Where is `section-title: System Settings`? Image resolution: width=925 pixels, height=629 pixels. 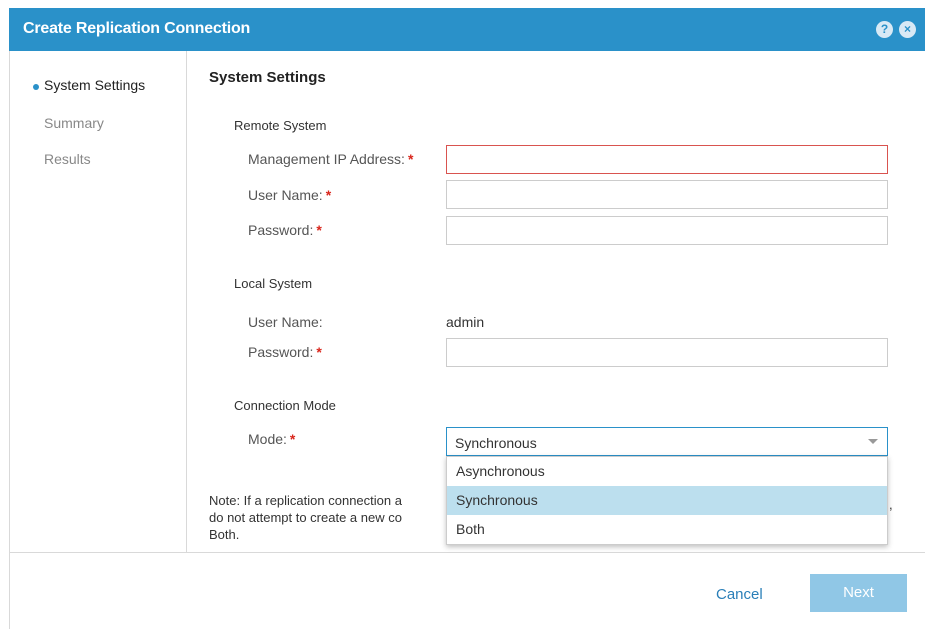 section-title: System Settings is located at coordinates (267, 77).